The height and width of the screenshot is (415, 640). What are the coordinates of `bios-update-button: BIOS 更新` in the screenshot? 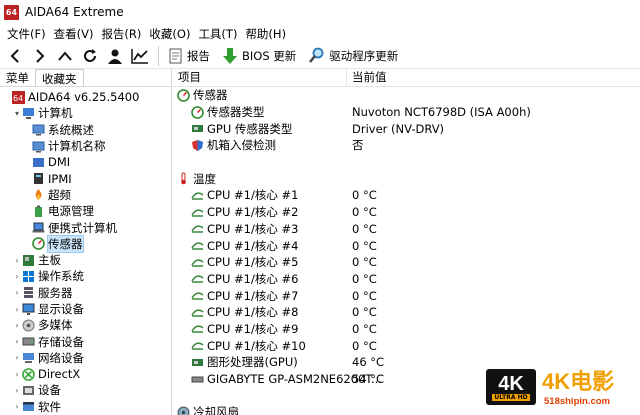 It's located at (259, 56).